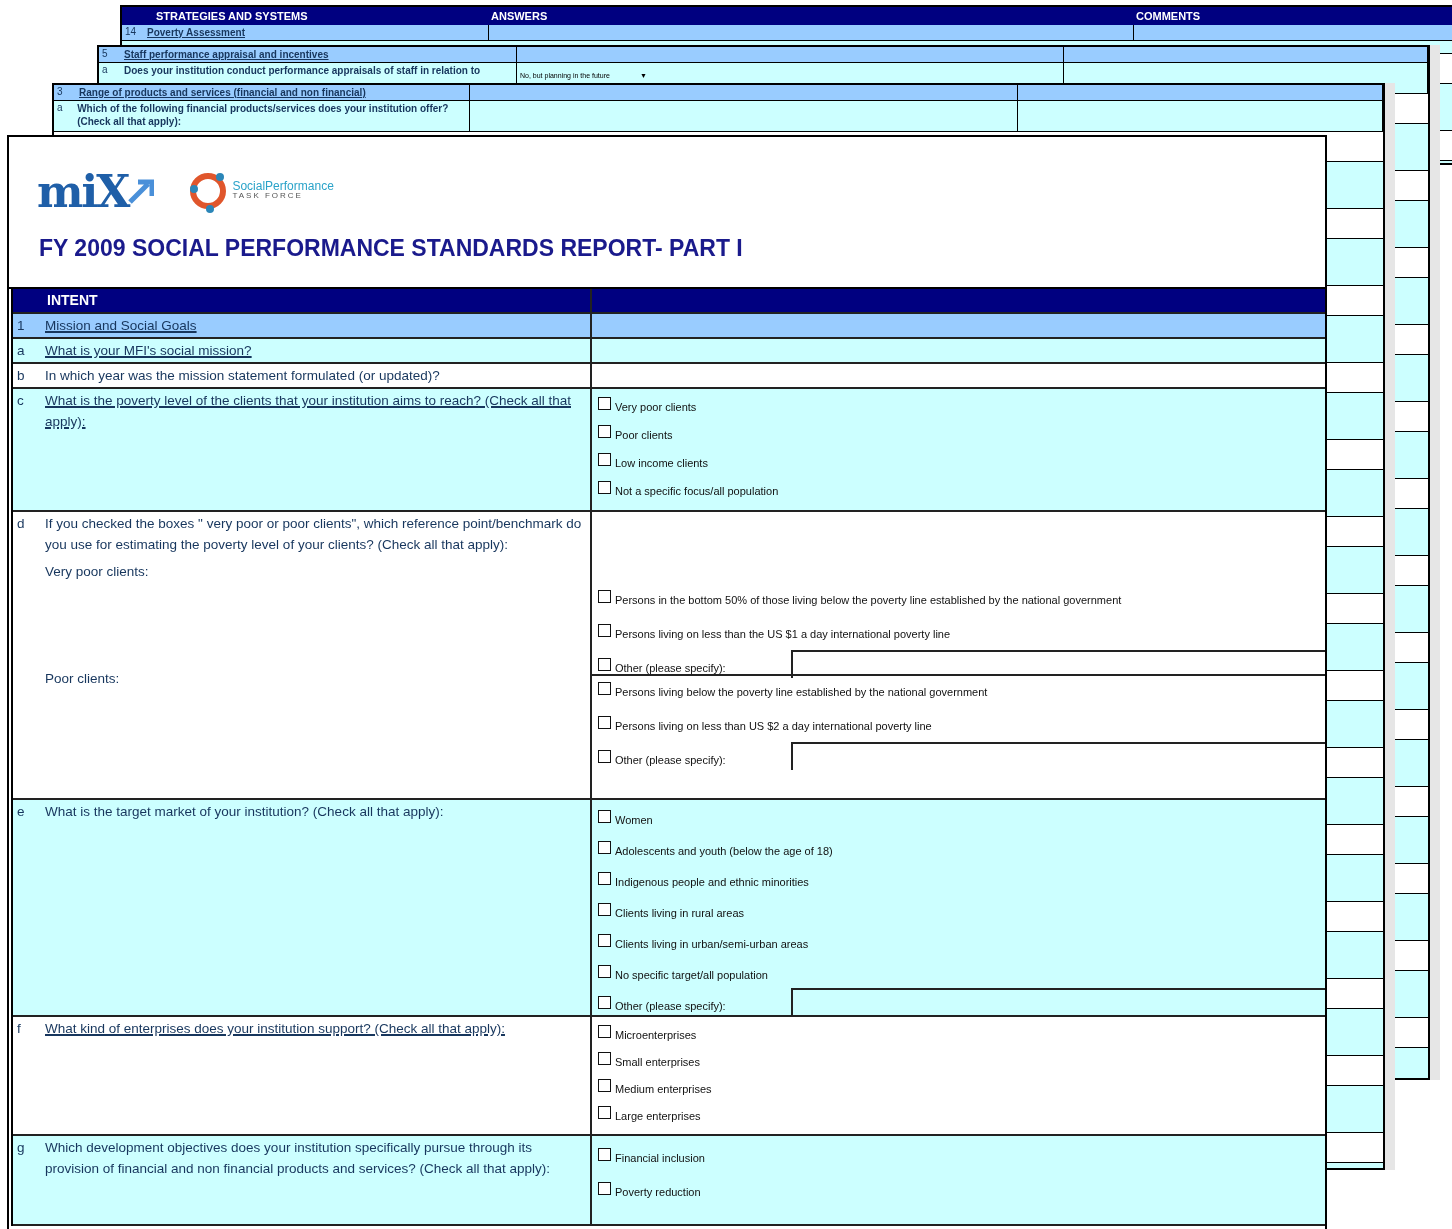 The image size is (1452, 1229). I want to click on option-label: Poor clients, so click(644, 435).